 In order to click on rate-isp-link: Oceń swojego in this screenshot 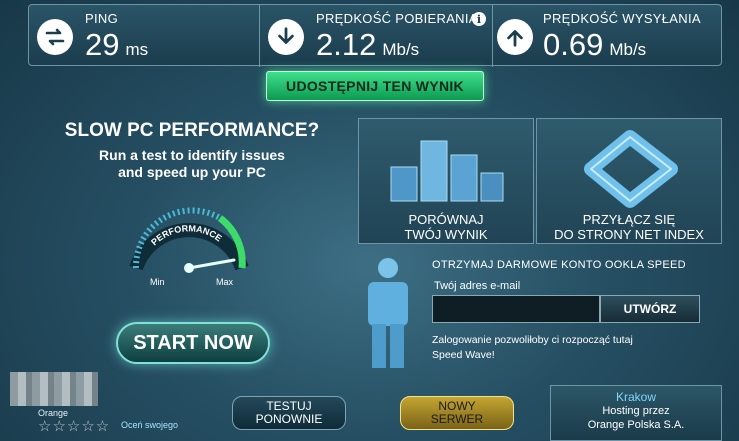, I will do `click(149, 425)`.